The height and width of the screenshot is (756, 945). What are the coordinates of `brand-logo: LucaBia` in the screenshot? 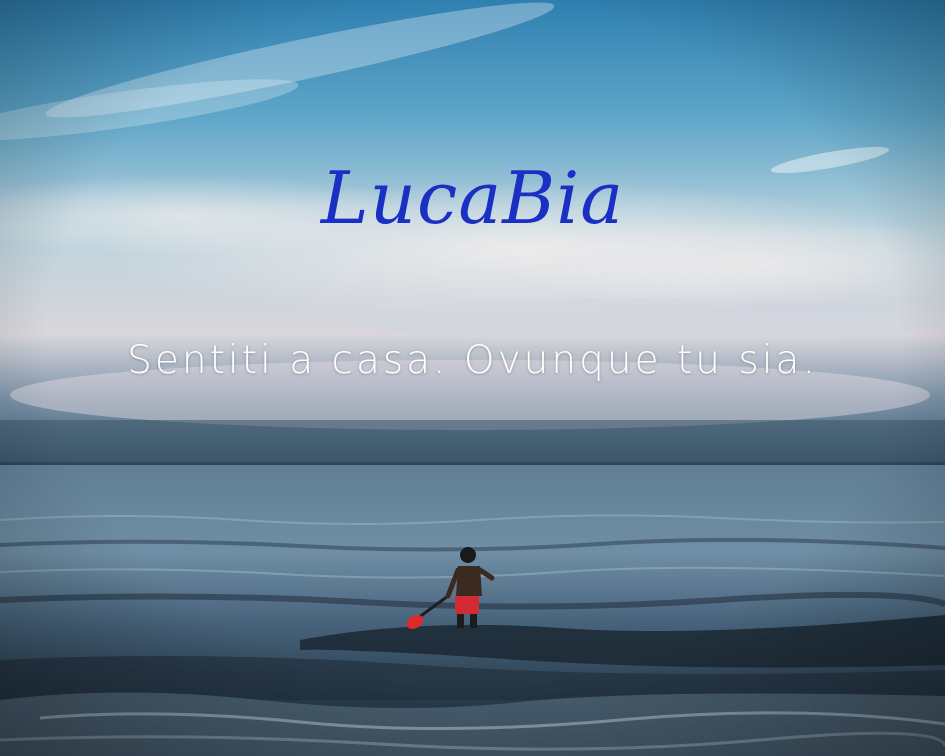 It's located at (472, 198).